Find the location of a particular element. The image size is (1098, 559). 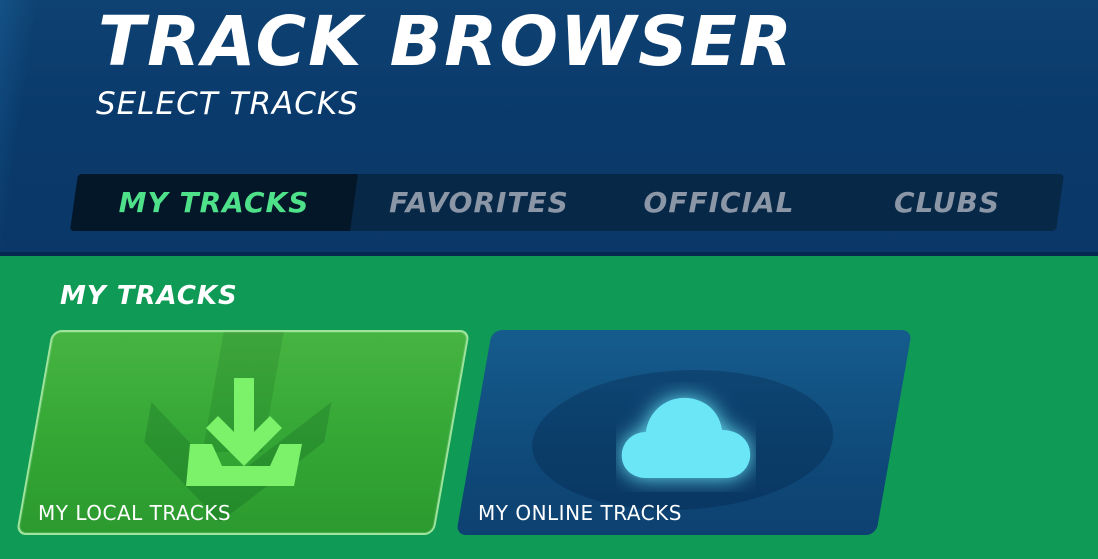

tab-official-label: OFFICIAL is located at coordinates (719, 202).